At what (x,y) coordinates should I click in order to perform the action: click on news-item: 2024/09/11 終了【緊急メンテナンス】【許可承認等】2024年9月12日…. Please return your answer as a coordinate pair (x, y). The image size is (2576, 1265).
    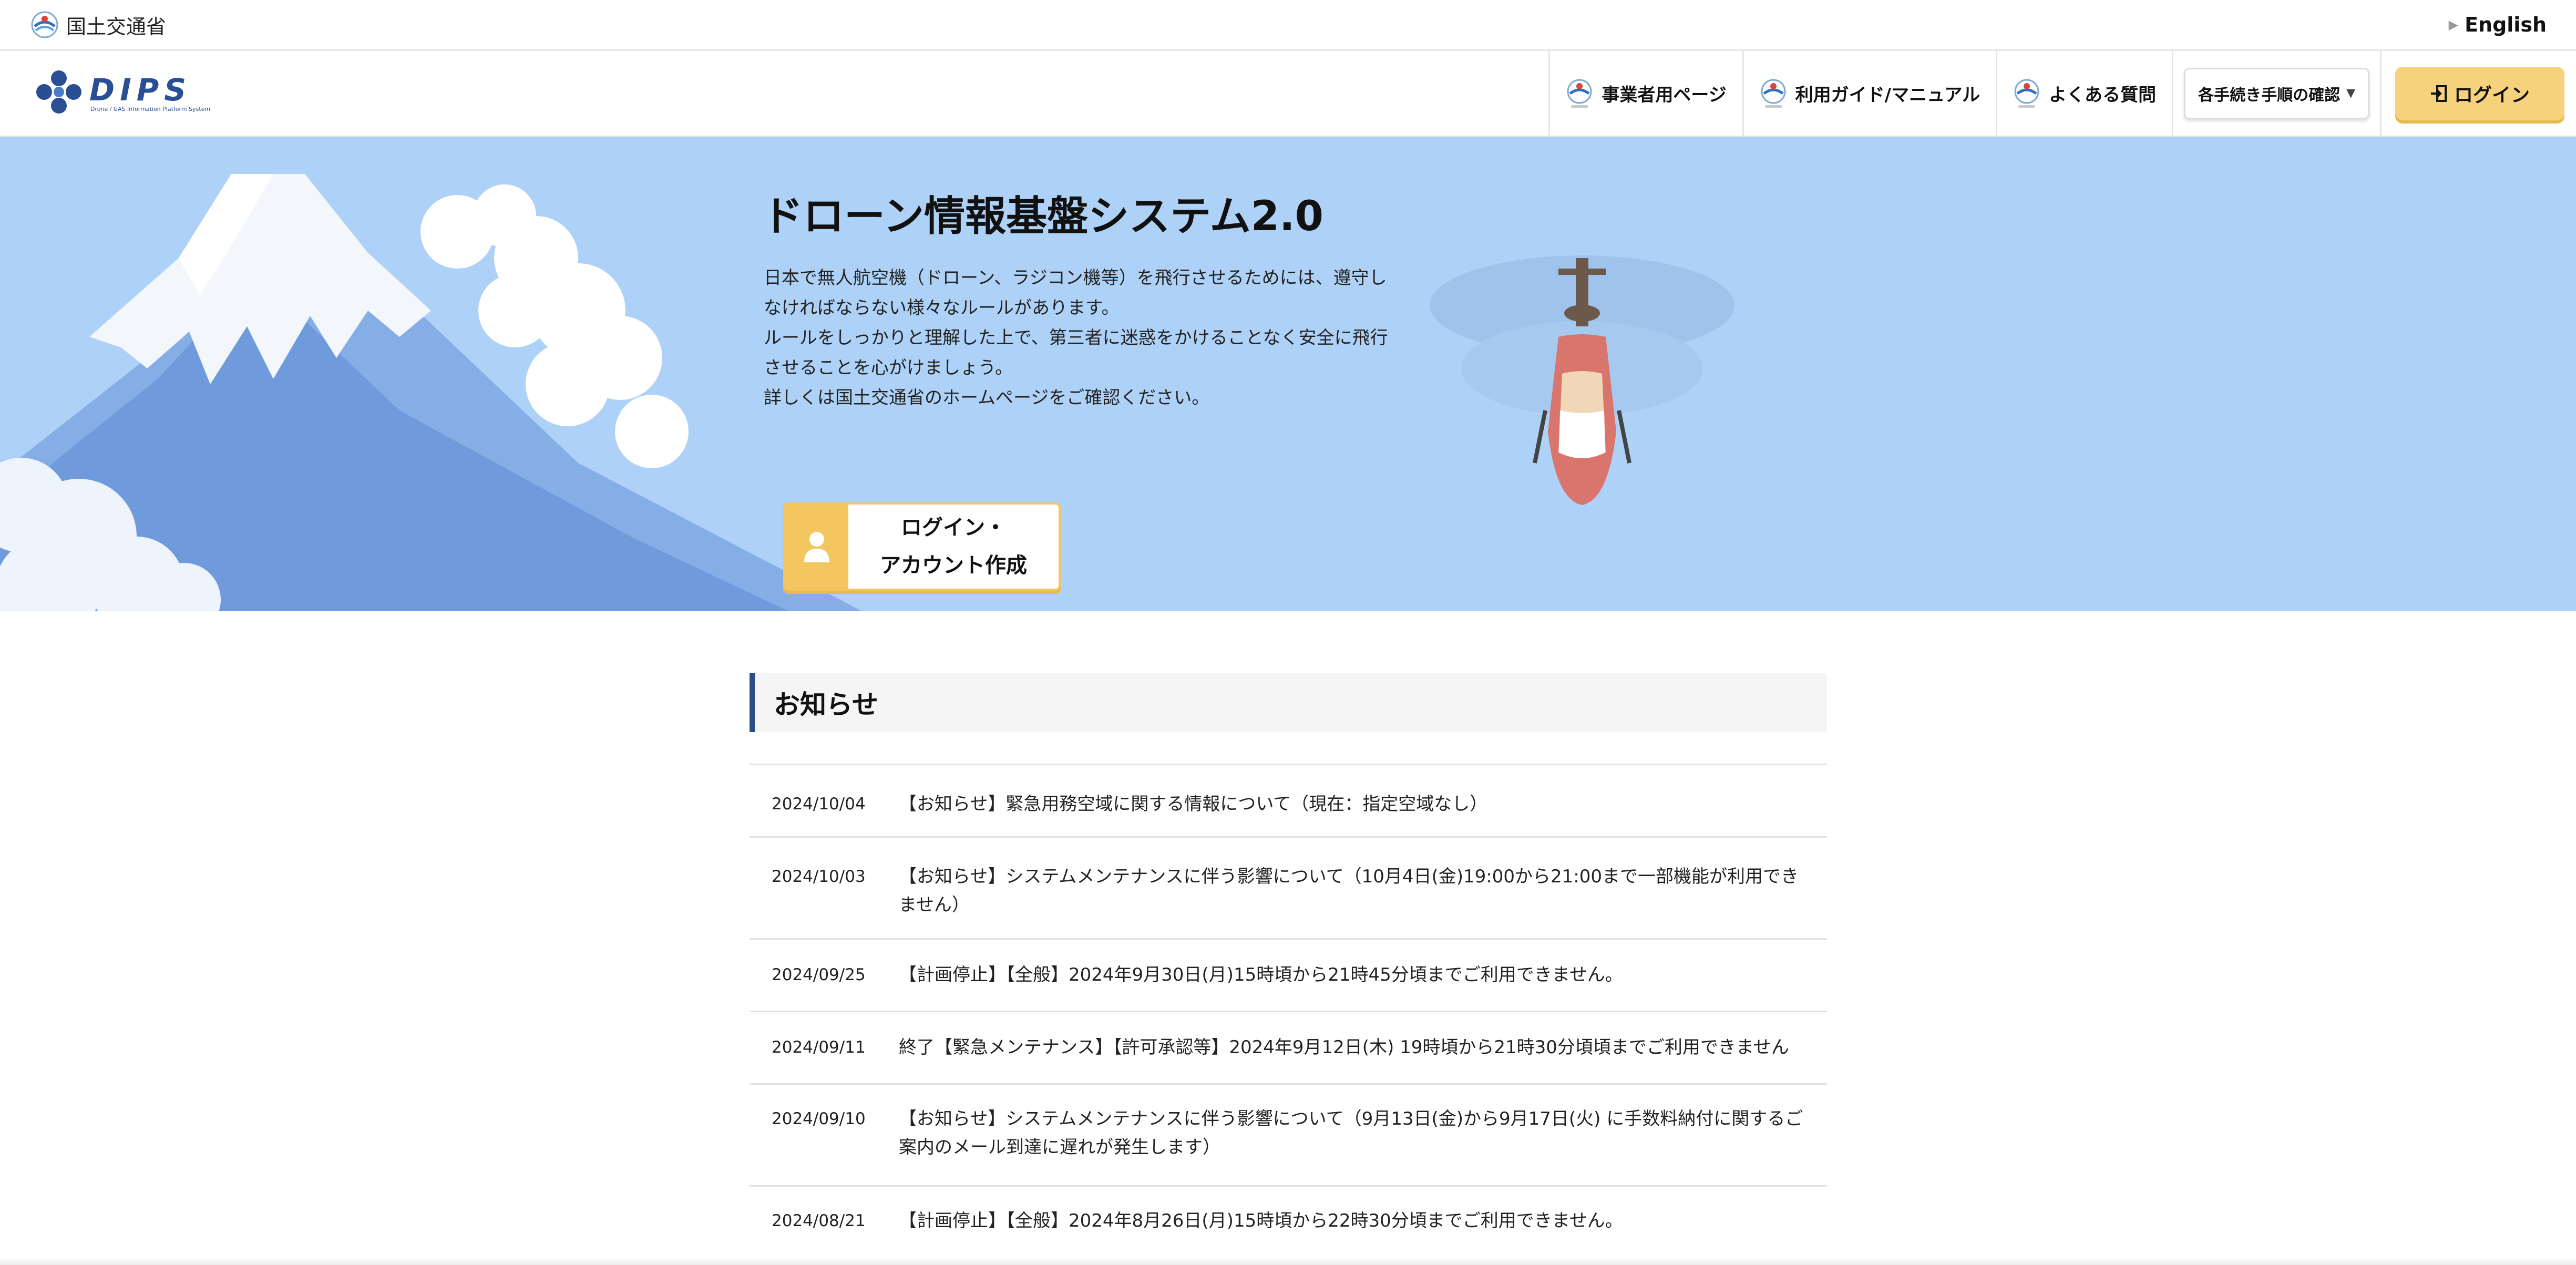
    Looking at the image, I should click on (1288, 1048).